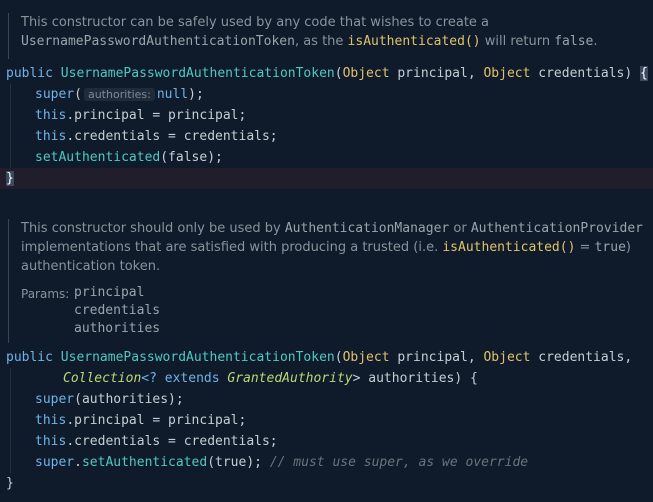 The width and height of the screenshot is (653, 502). I want to click on code-line: setAuthenticated(false);, so click(129, 157).